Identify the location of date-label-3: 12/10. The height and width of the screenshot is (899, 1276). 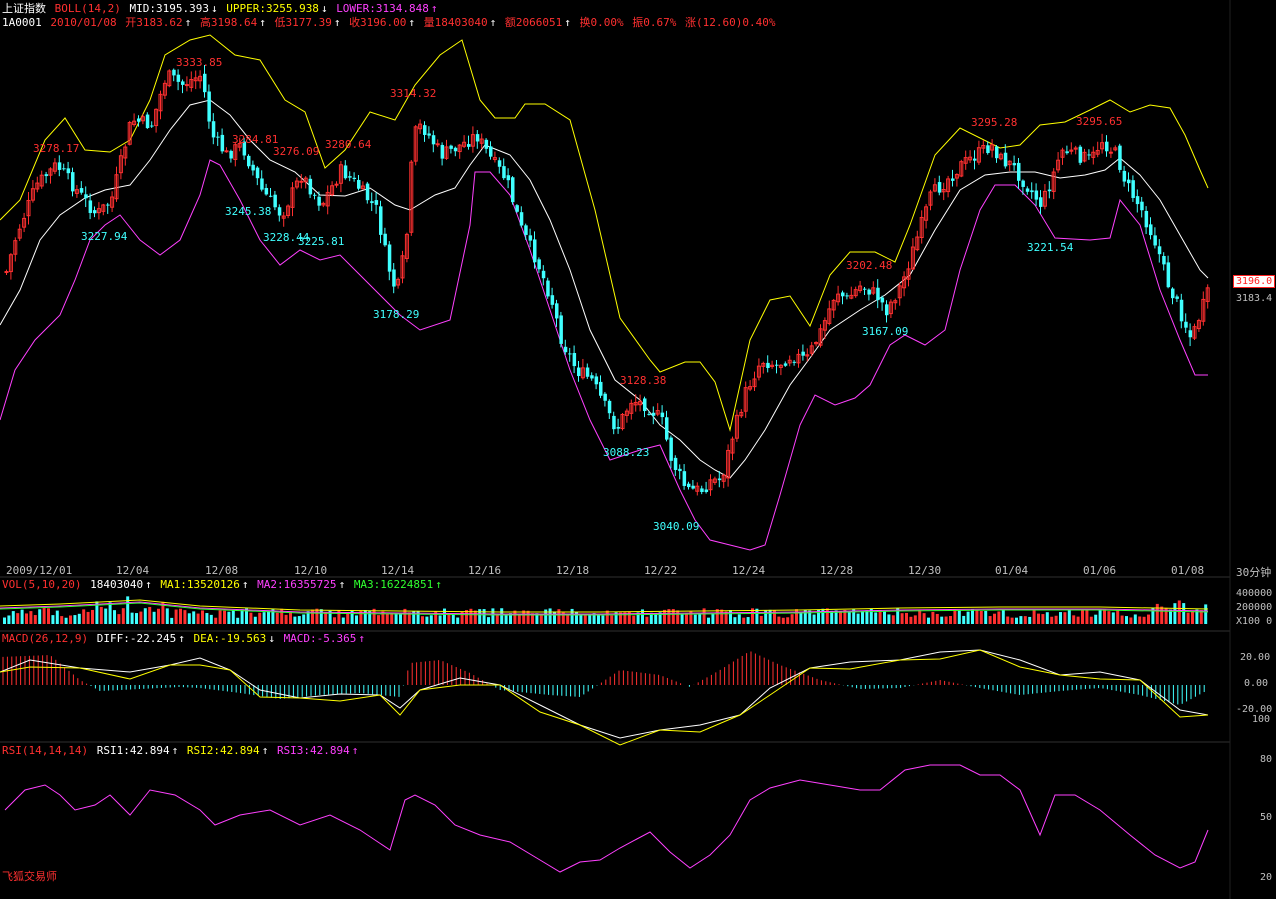
(311, 570).